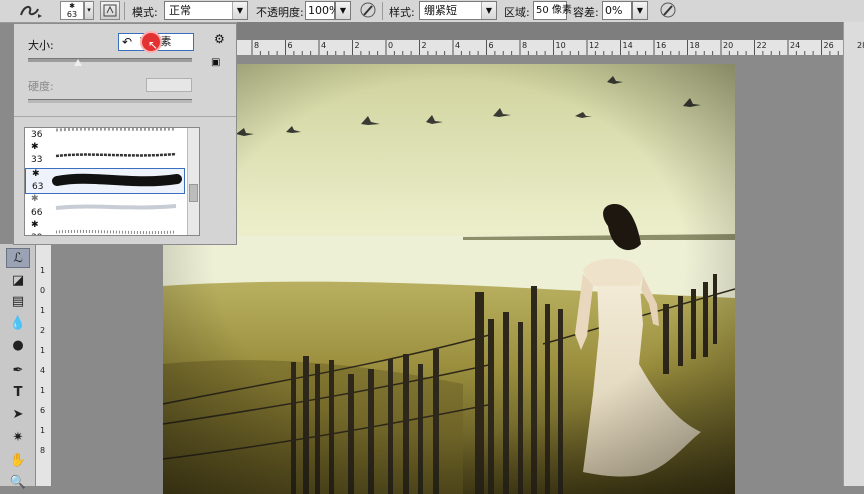 The image size is (864, 494). What do you see at coordinates (517, 12) in the screenshot?
I see `area-label: 区域:` at bounding box center [517, 12].